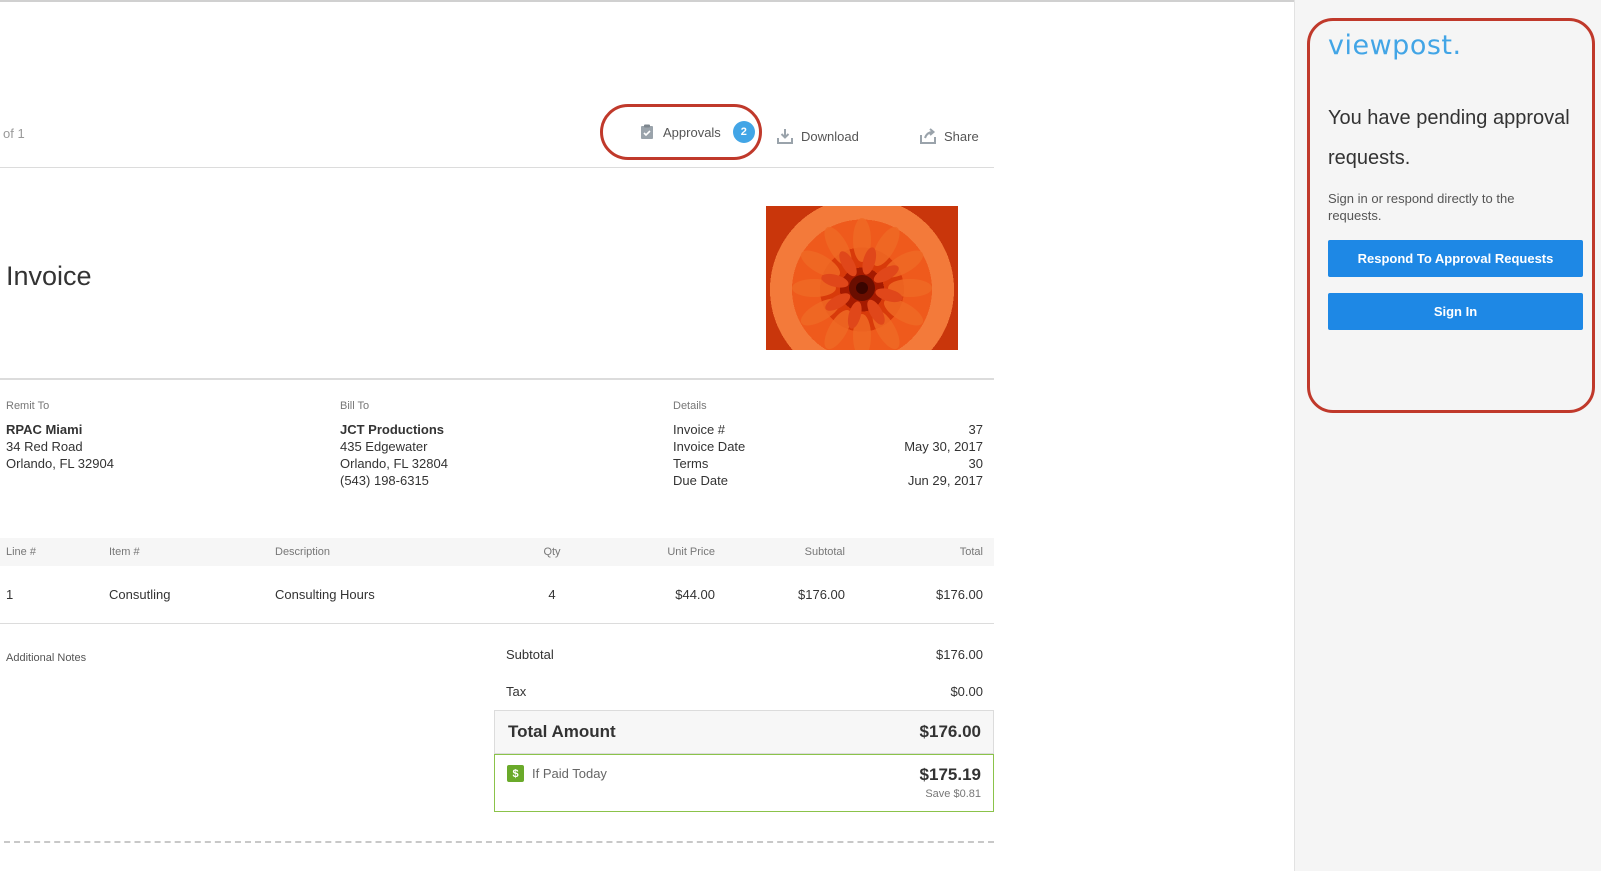  Describe the element at coordinates (303, 552) in the screenshot. I see `header-description: Description` at that location.